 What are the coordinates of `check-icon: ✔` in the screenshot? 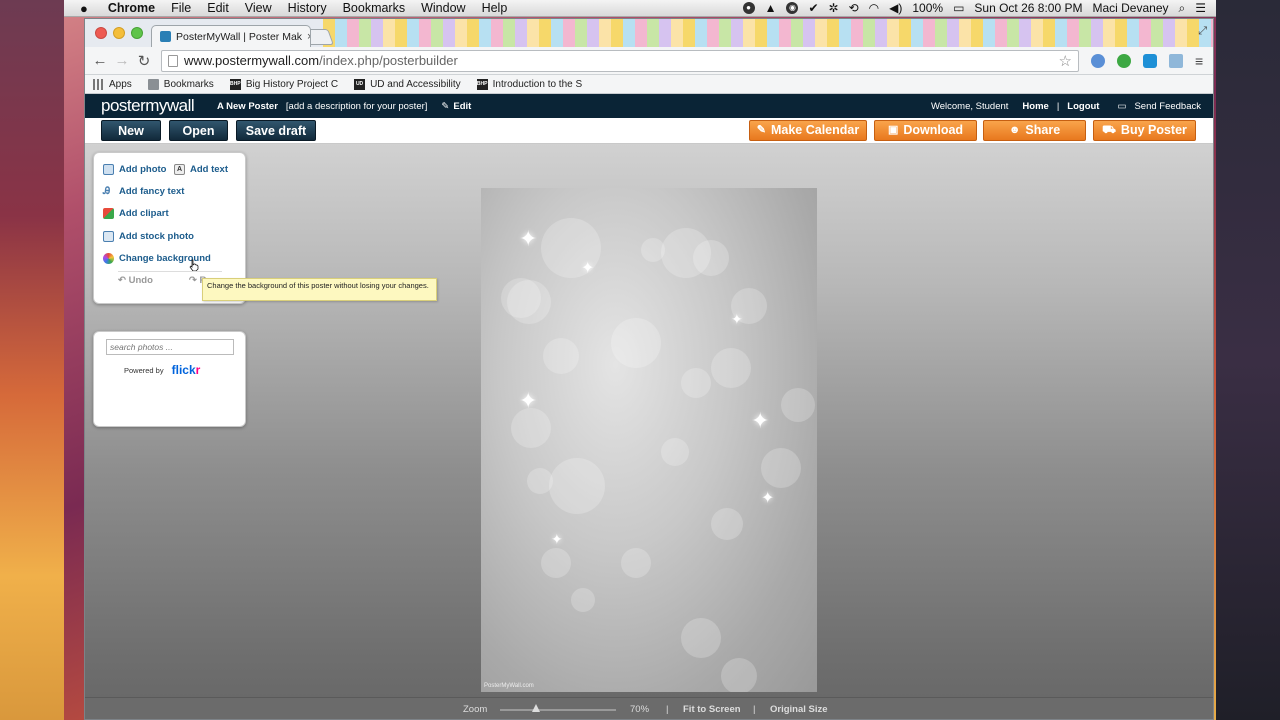 It's located at (813, 8).